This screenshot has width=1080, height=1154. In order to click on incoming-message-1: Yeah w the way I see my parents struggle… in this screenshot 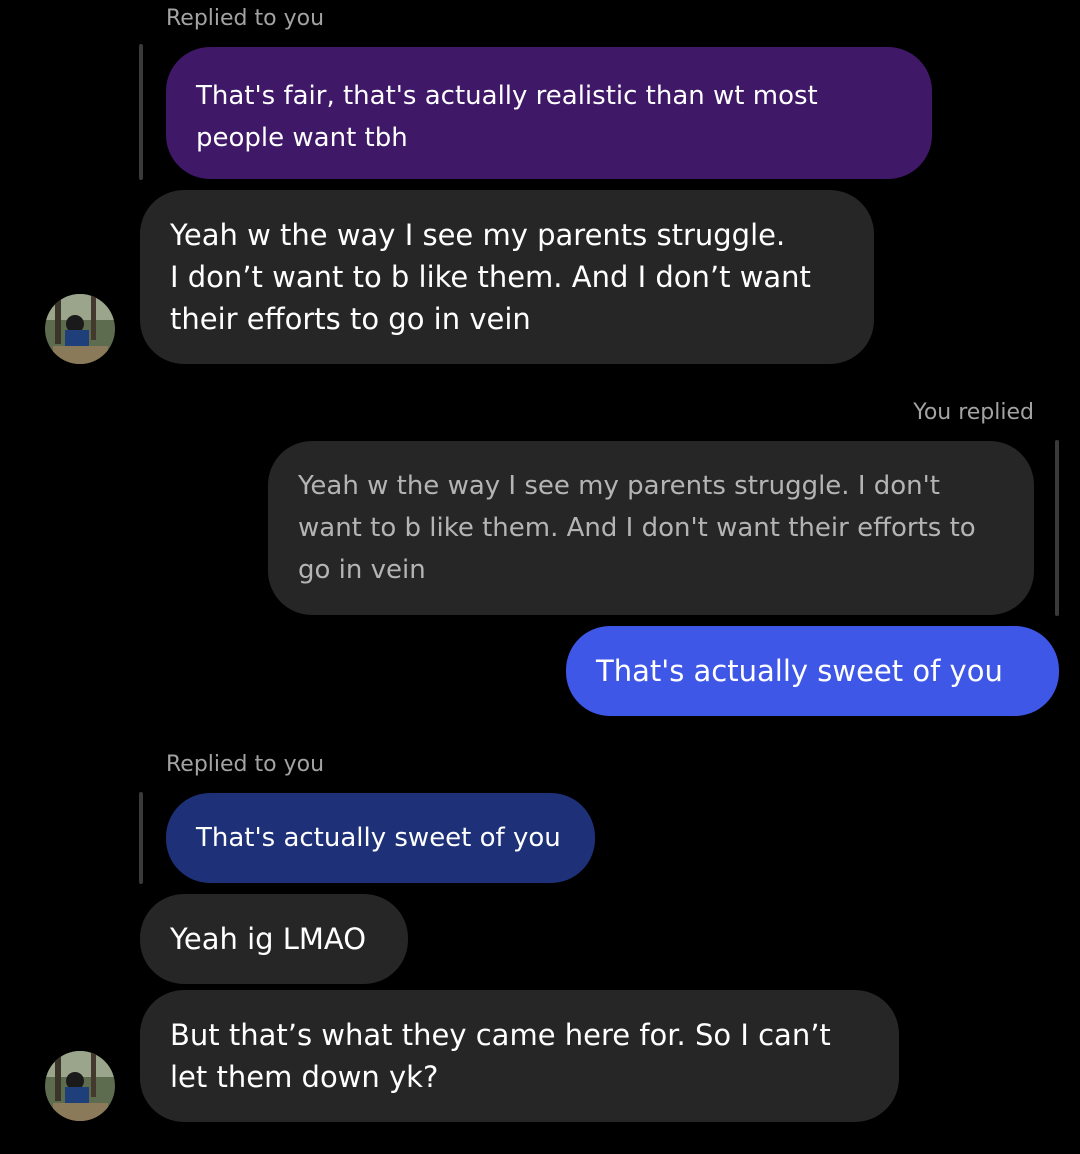, I will do `click(507, 277)`.